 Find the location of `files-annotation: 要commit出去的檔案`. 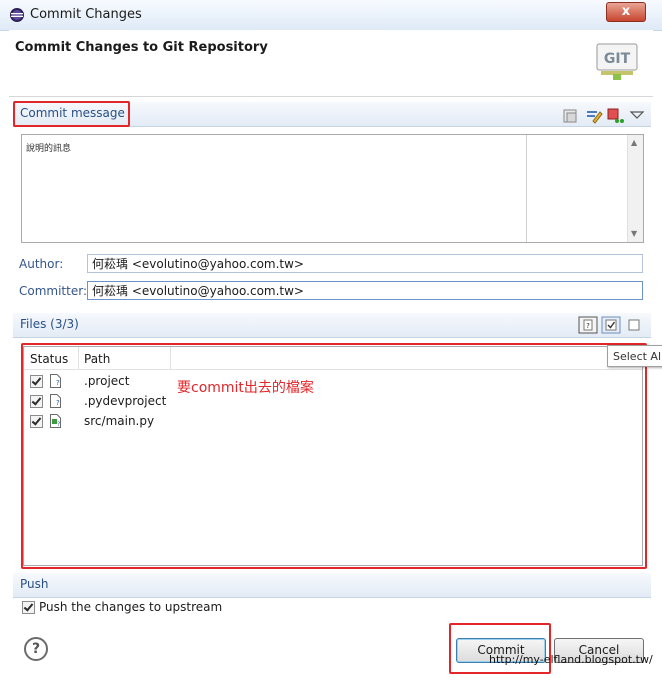

files-annotation: 要commit出去的檔案 is located at coordinates (245, 388).